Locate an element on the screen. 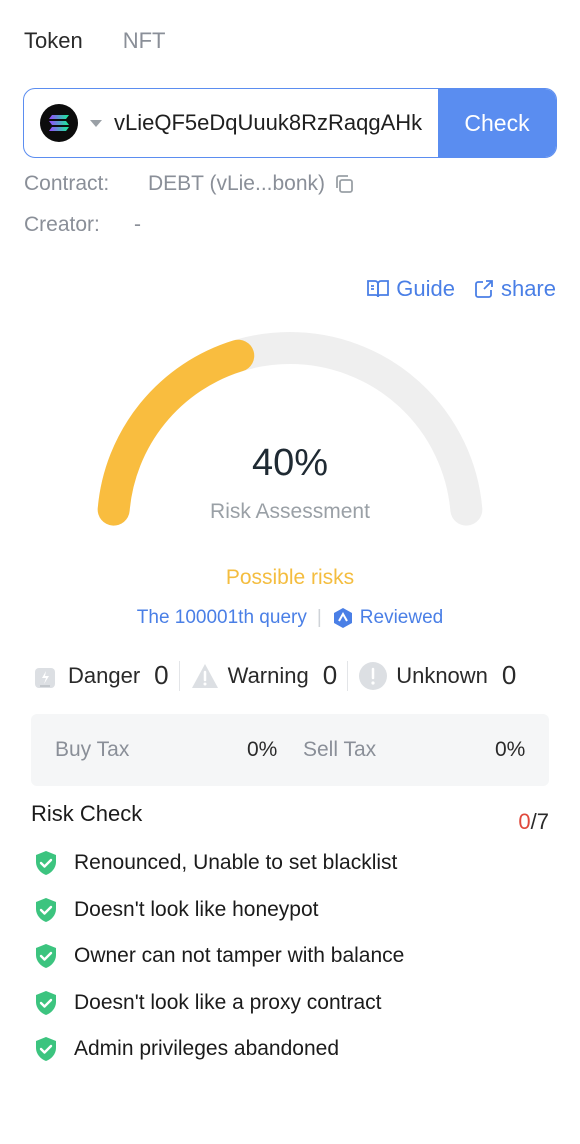 The image size is (580, 1144). risk-check-total: /7 is located at coordinates (539, 821).